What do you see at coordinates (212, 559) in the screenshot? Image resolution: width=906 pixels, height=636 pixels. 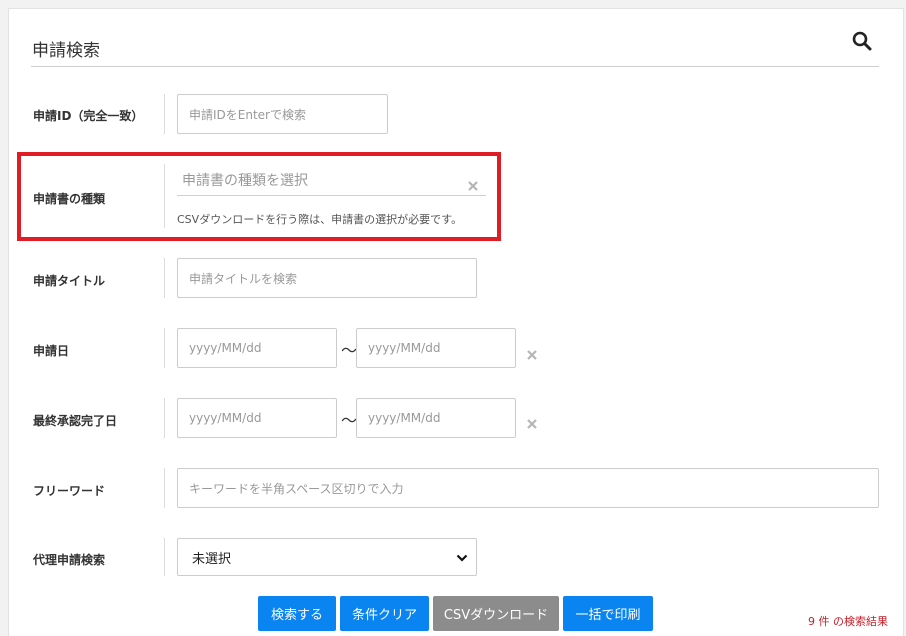 I see `proxy-search-value: 未選択` at bounding box center [212, 559].